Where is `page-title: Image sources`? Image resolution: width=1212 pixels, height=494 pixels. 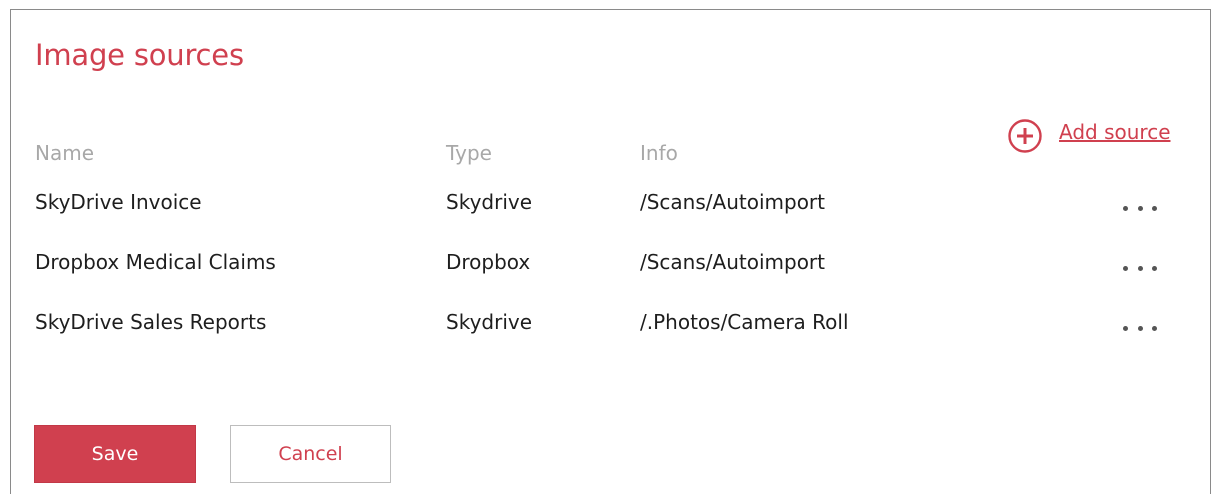 page-title: Image sources is located at coordinates (139, 55).